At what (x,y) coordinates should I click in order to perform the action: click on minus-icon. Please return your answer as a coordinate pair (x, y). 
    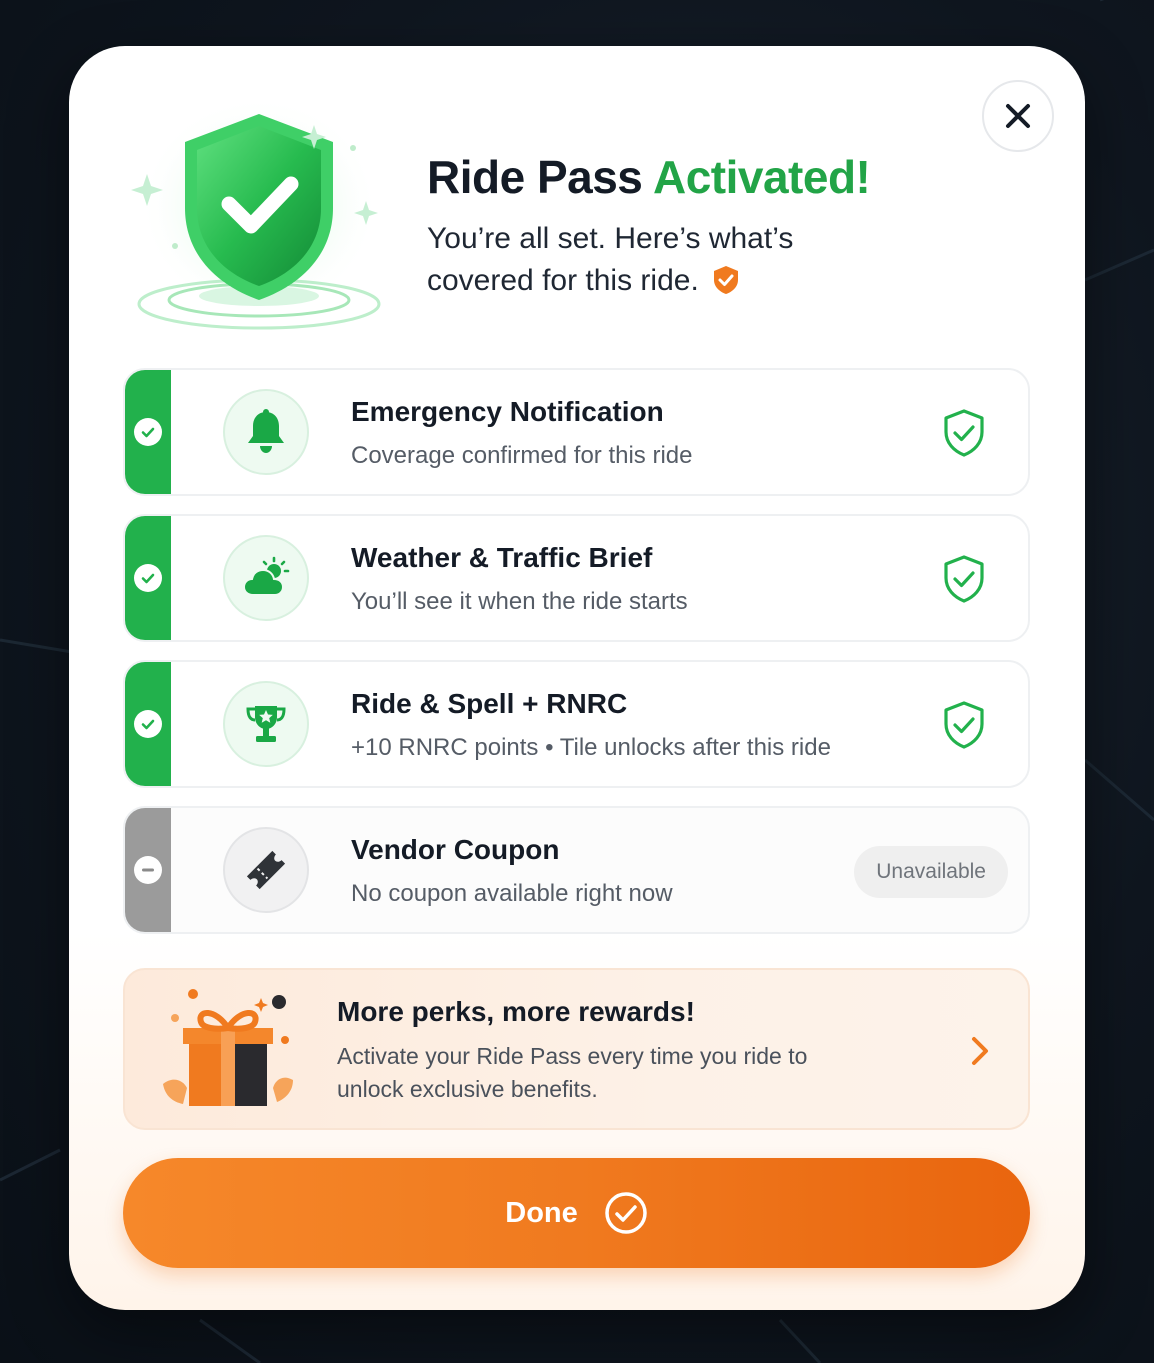
    Looking at the image, I should click on (148, 870).